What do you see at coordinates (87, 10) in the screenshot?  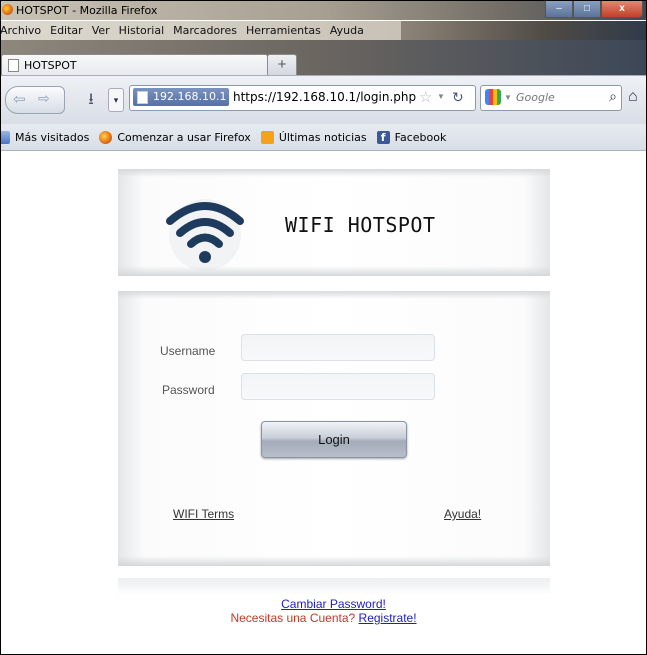 I see `window-title: HOTSPOT - Mozilla Firefox` at bounding box center [87, 10].